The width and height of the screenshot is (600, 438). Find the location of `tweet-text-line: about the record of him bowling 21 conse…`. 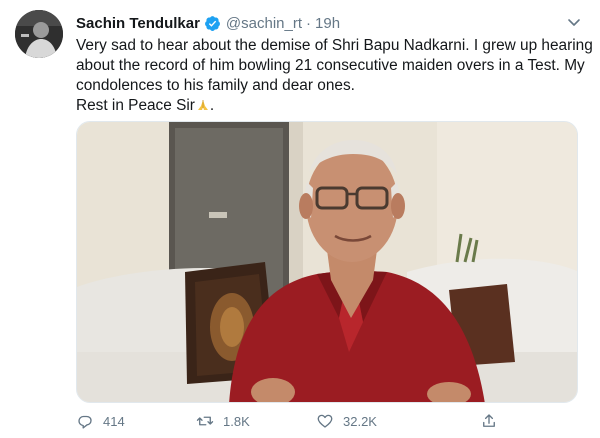

tweet-text-line: about the record of him bowling 21 conse… is located at coordinates (330, 65).